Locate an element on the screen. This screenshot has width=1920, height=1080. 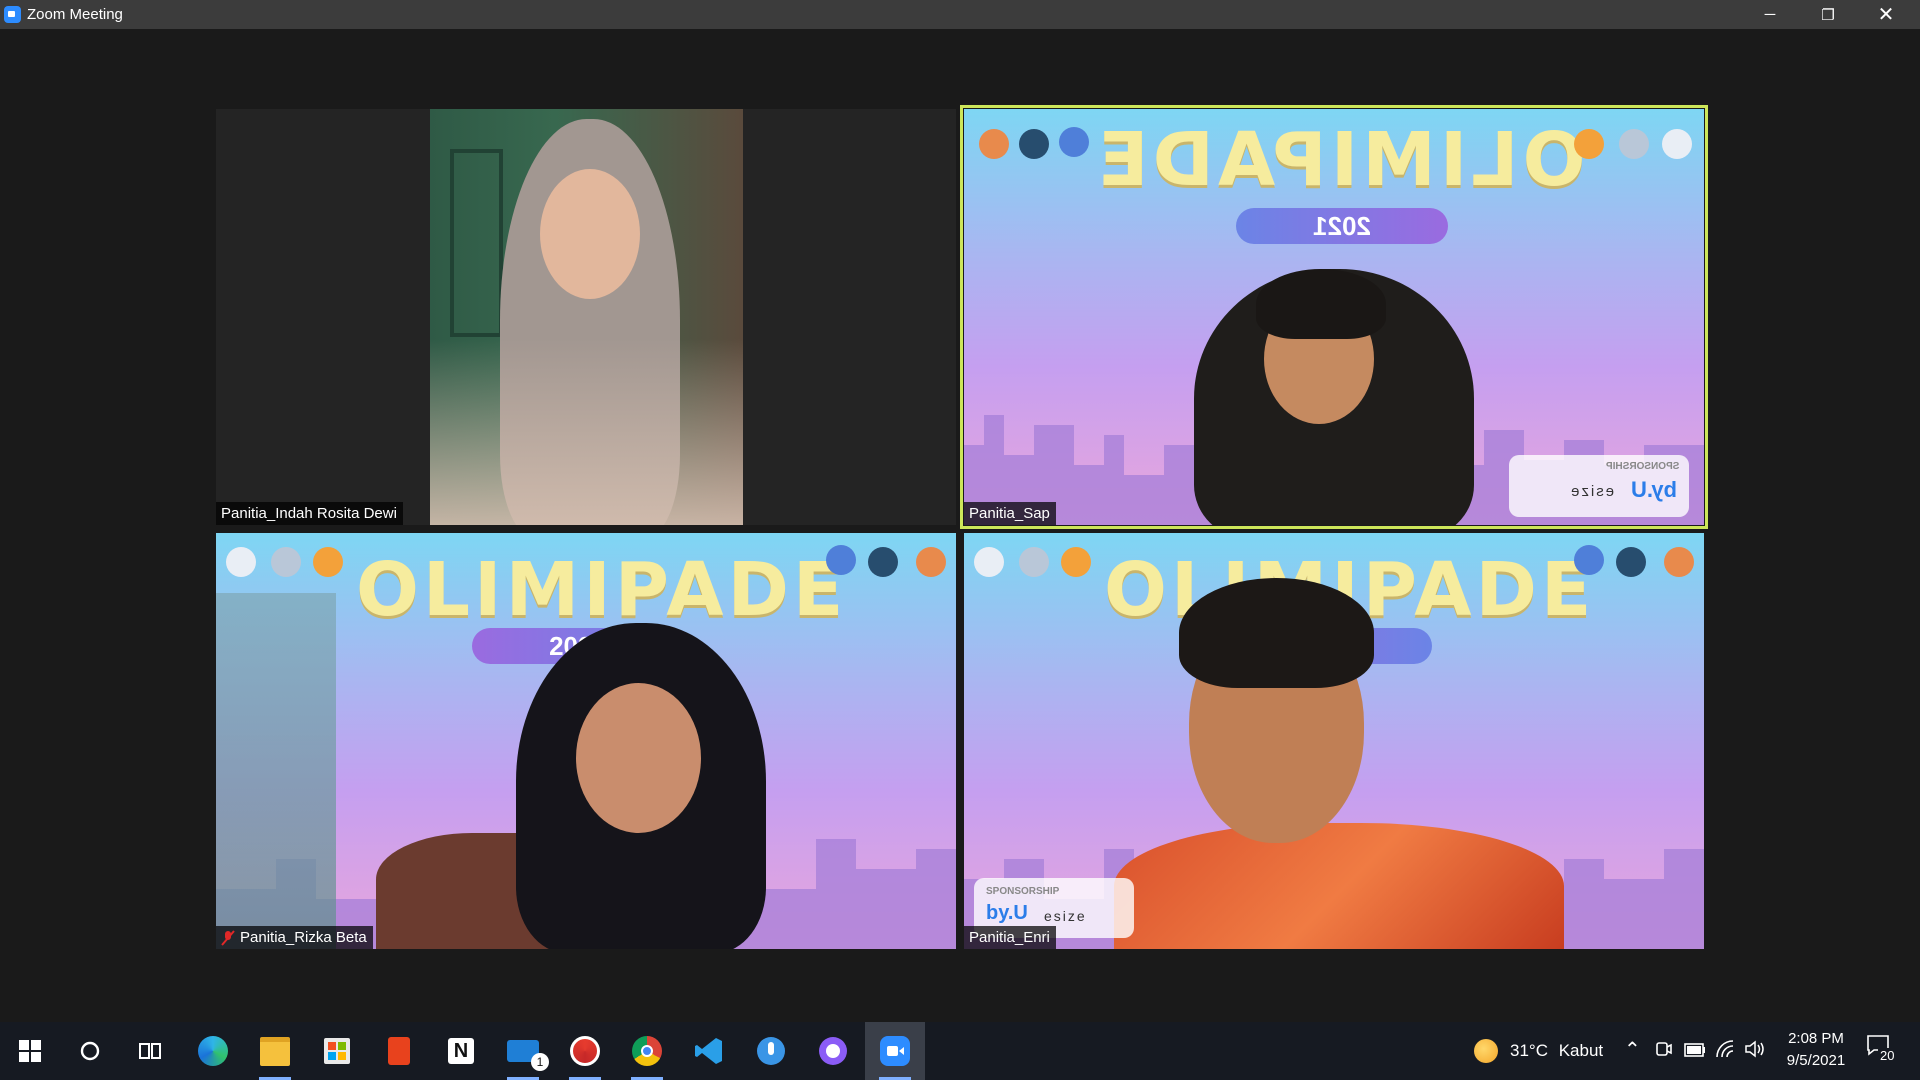
taskbar-app-microphone is located at coordinates (771, 1051).